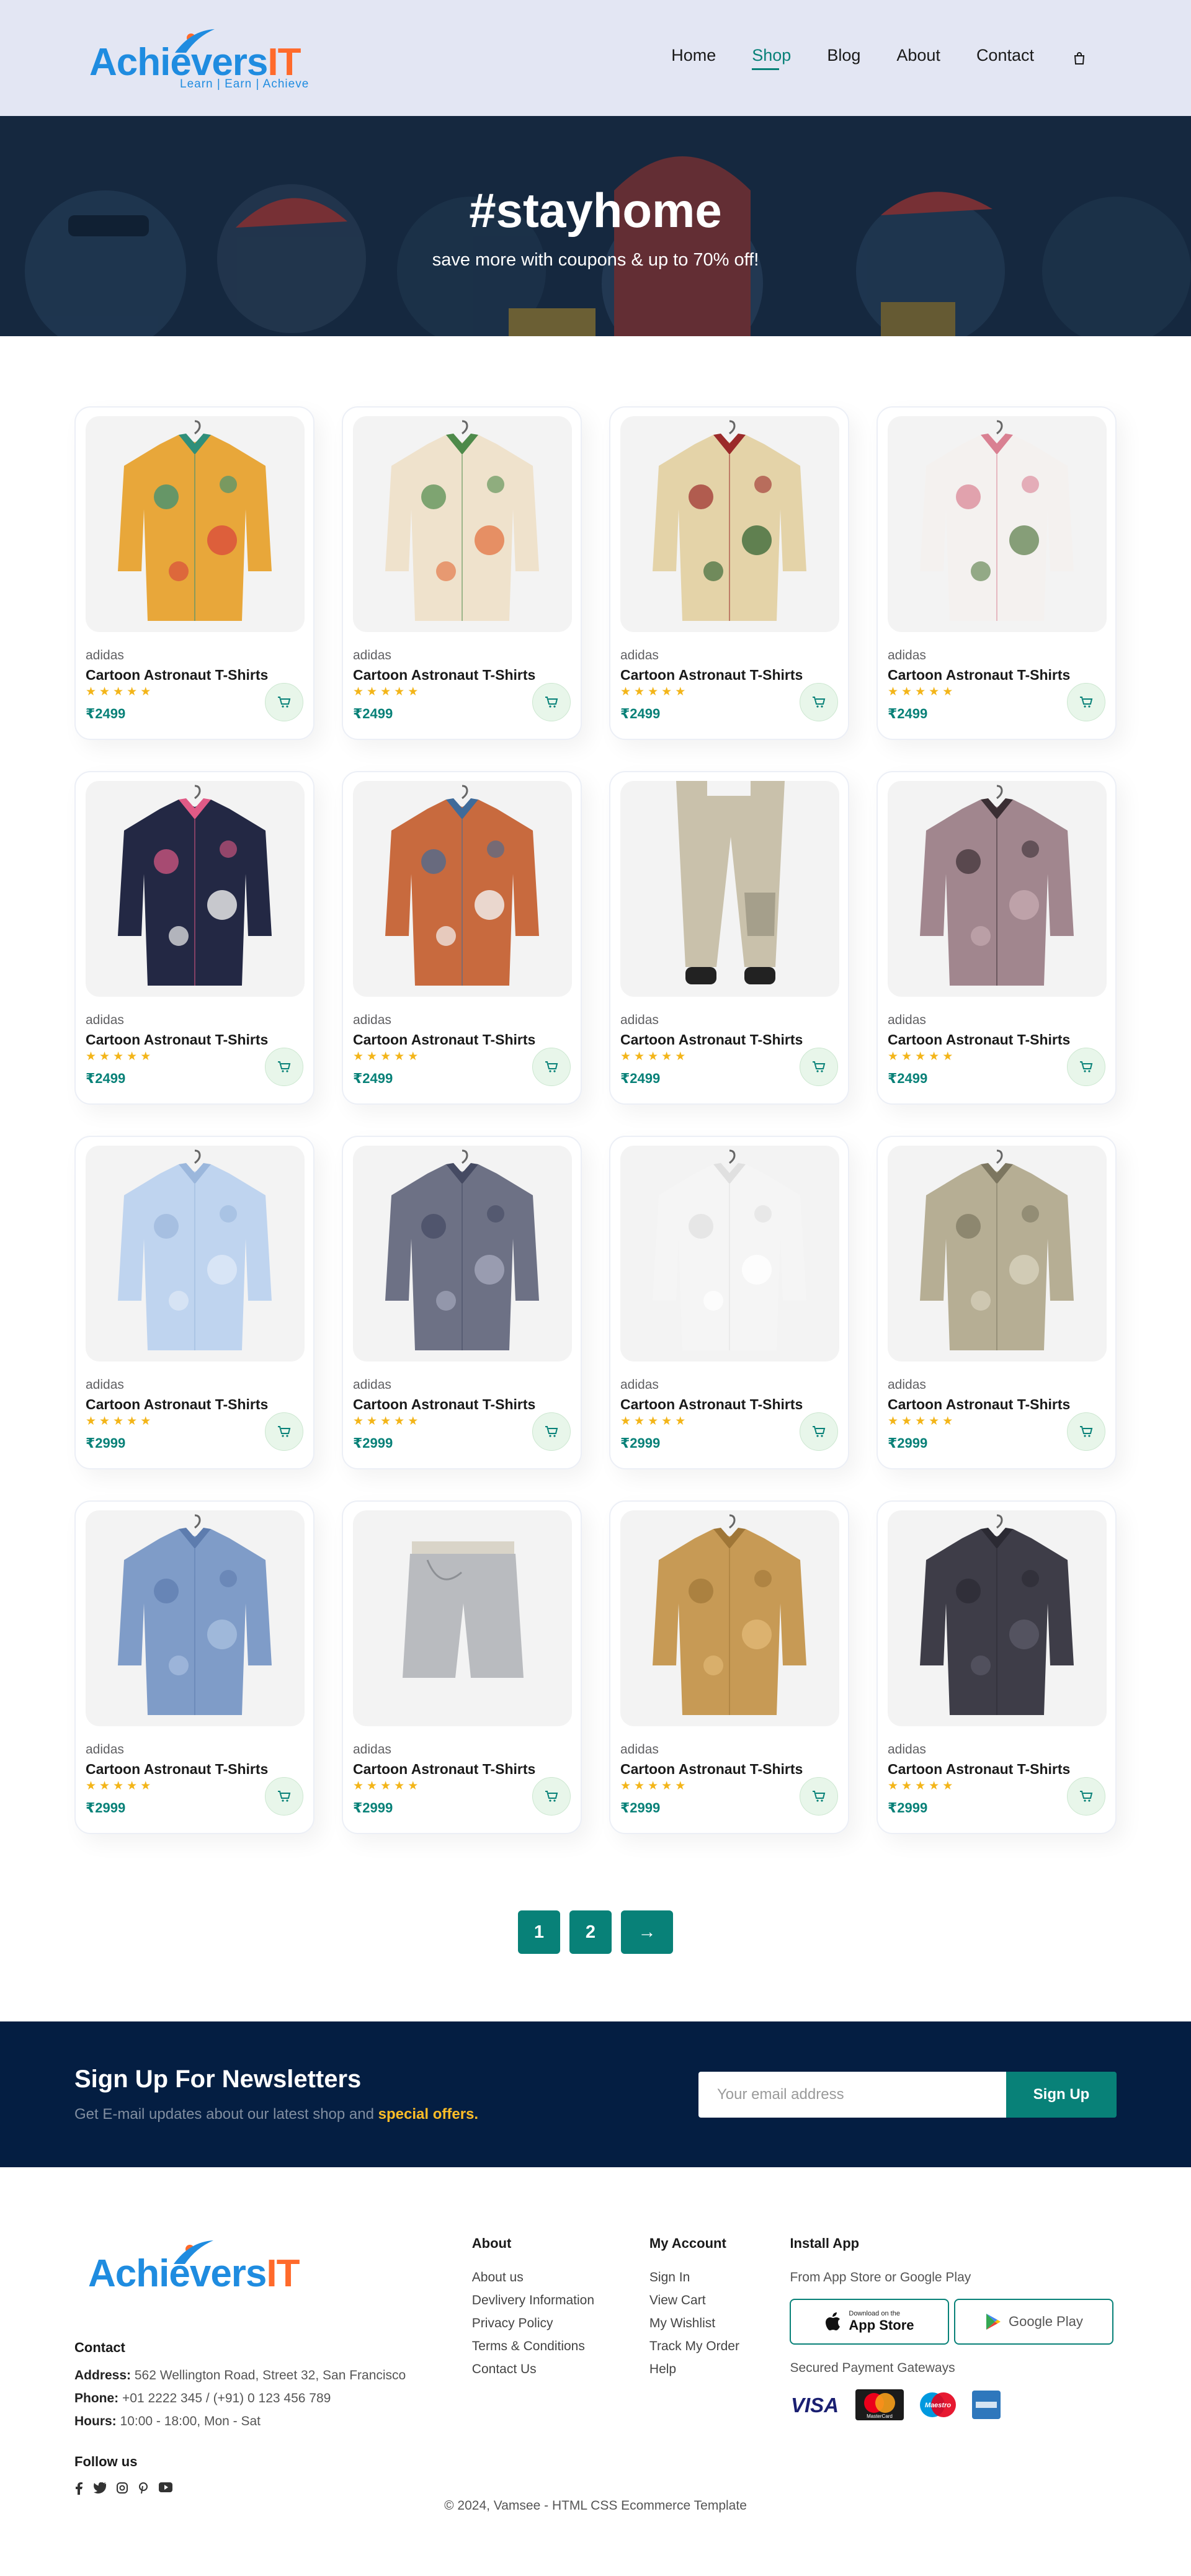 This screenshot has width=1191, height=2576. What do you see at coordinates (1079, 58) in the screenshot?
I see `shopping-bag-icon` at bounding box center [1079, 58].